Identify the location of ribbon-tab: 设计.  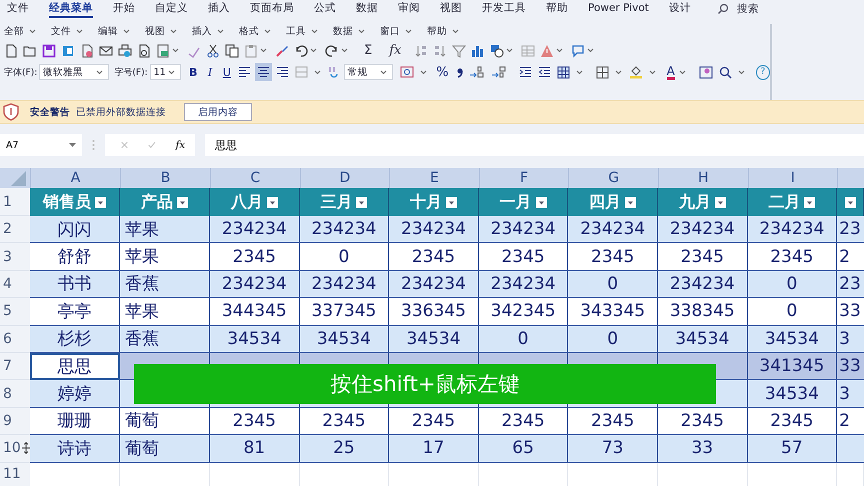
(679, 9).